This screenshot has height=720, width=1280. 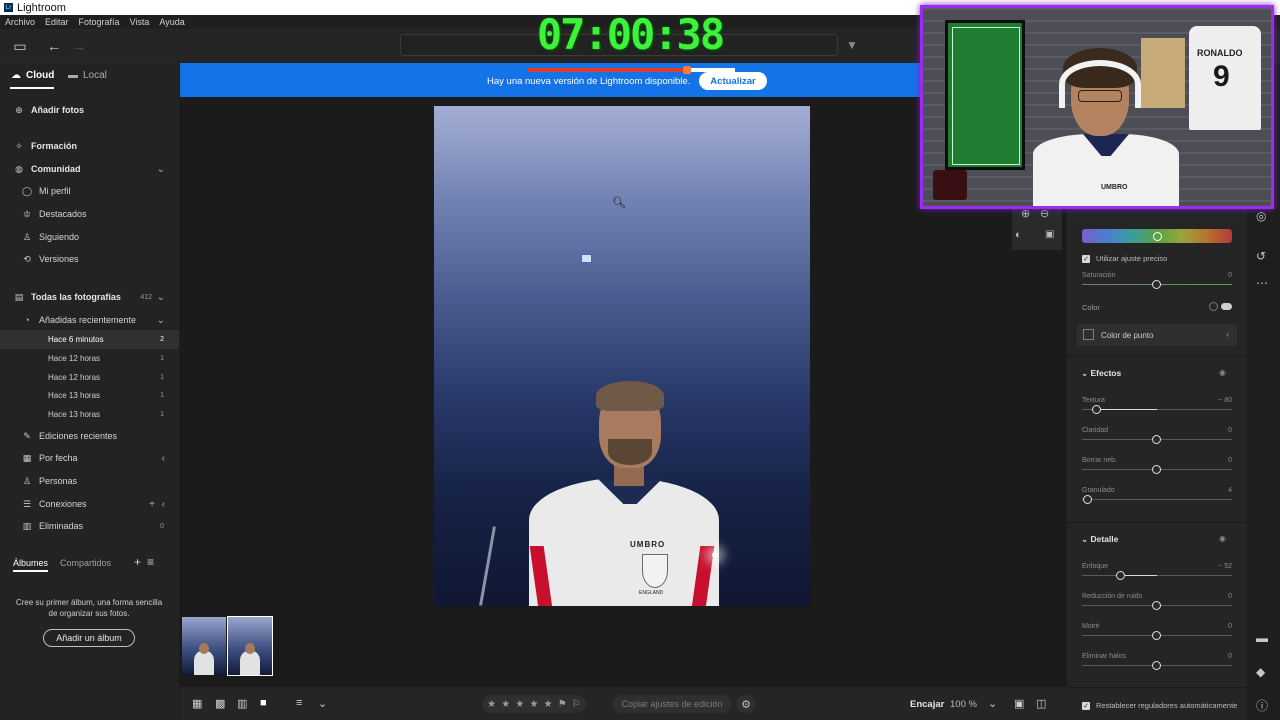 What do you see at coordinates (1262, 638) in the screenshot?
I see `comment-icon: ▬` at bounding box center [1262, 638].